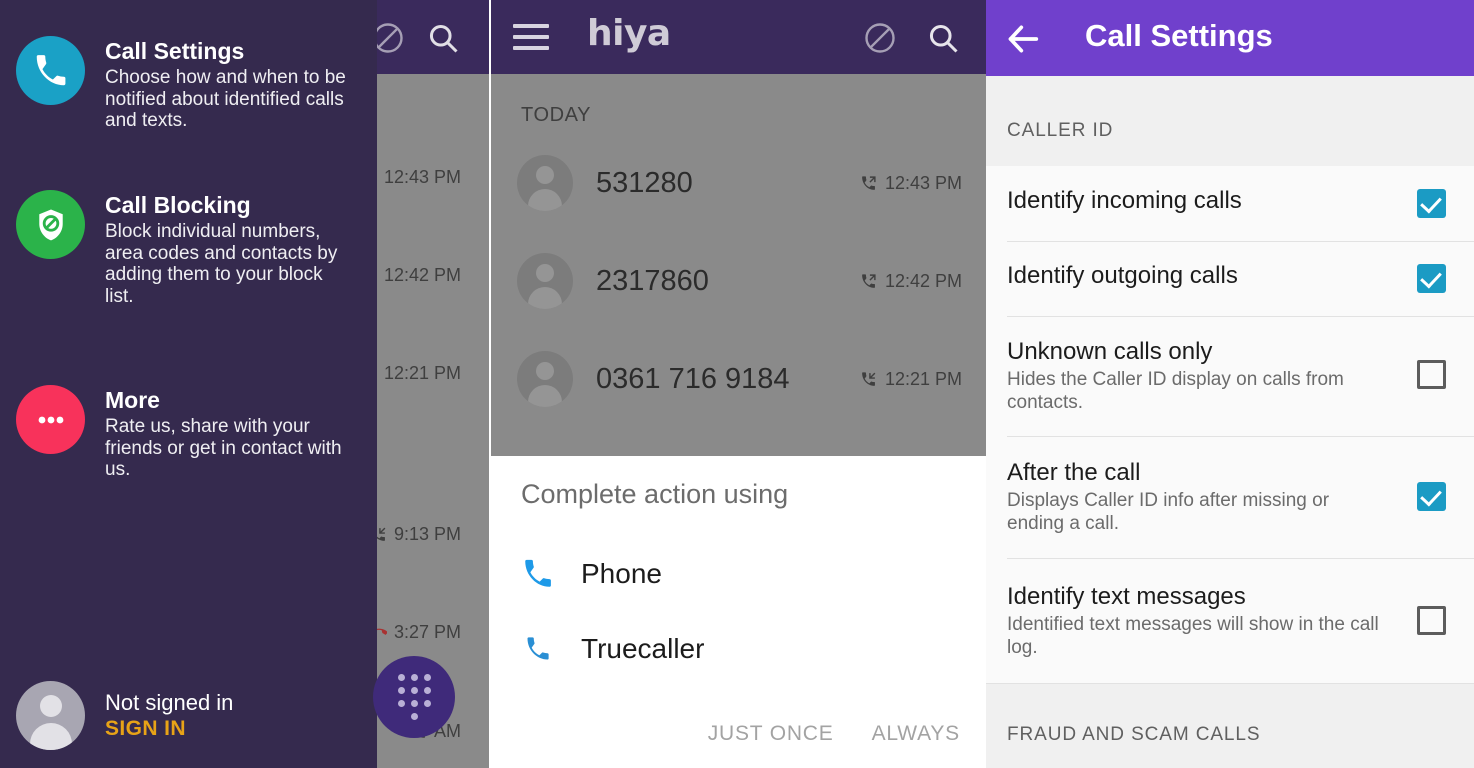 The width and height of the screenshot is (1474, 768). Describe the element at coordinates (169, 729) in the screenshot. I see `sign-in-link: SIGN IN` at that location.